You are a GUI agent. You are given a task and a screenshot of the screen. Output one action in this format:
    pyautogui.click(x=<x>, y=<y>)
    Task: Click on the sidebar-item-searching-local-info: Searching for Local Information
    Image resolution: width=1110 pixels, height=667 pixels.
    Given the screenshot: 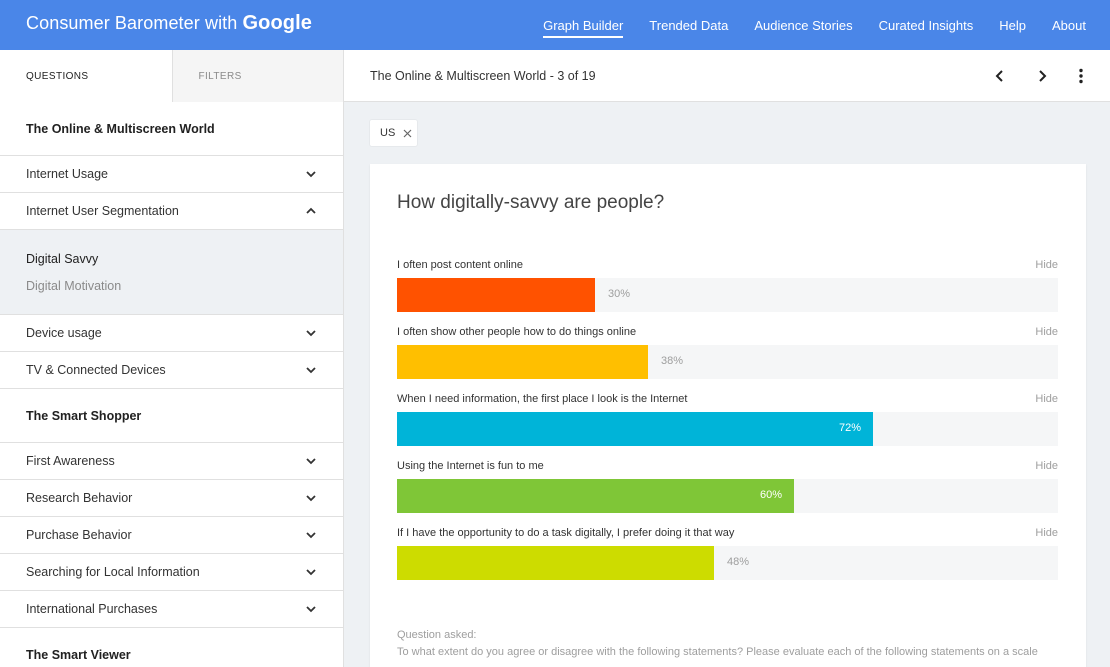 What is the action you would take?
    pyautogui.click(x=171, y=572)
    